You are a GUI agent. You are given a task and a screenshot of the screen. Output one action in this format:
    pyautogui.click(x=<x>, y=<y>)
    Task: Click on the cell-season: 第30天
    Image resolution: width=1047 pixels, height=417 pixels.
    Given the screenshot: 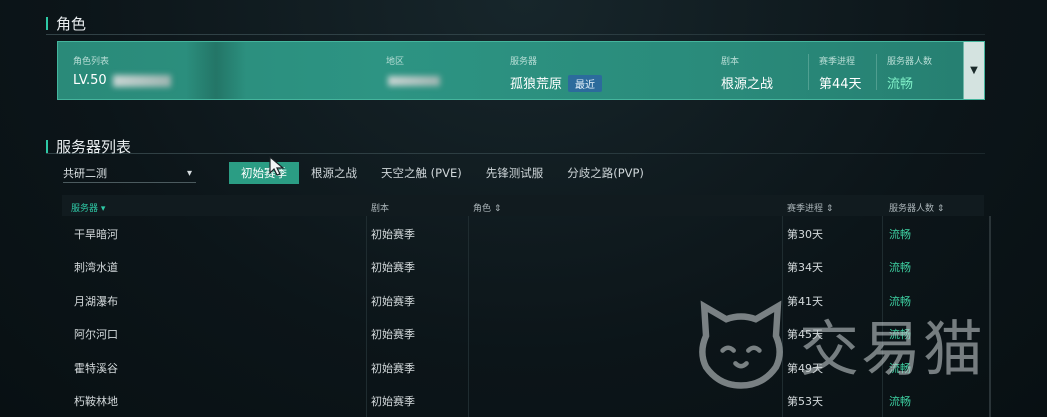 What is the action you would take?
    pyautogui.click(x=805, y=234)
    